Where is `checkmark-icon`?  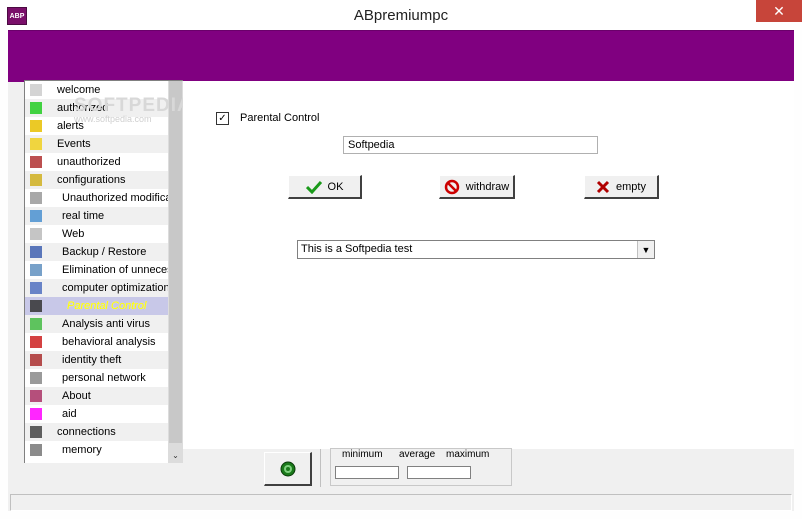 checkmark-icon is located at coordinates (36, 342).